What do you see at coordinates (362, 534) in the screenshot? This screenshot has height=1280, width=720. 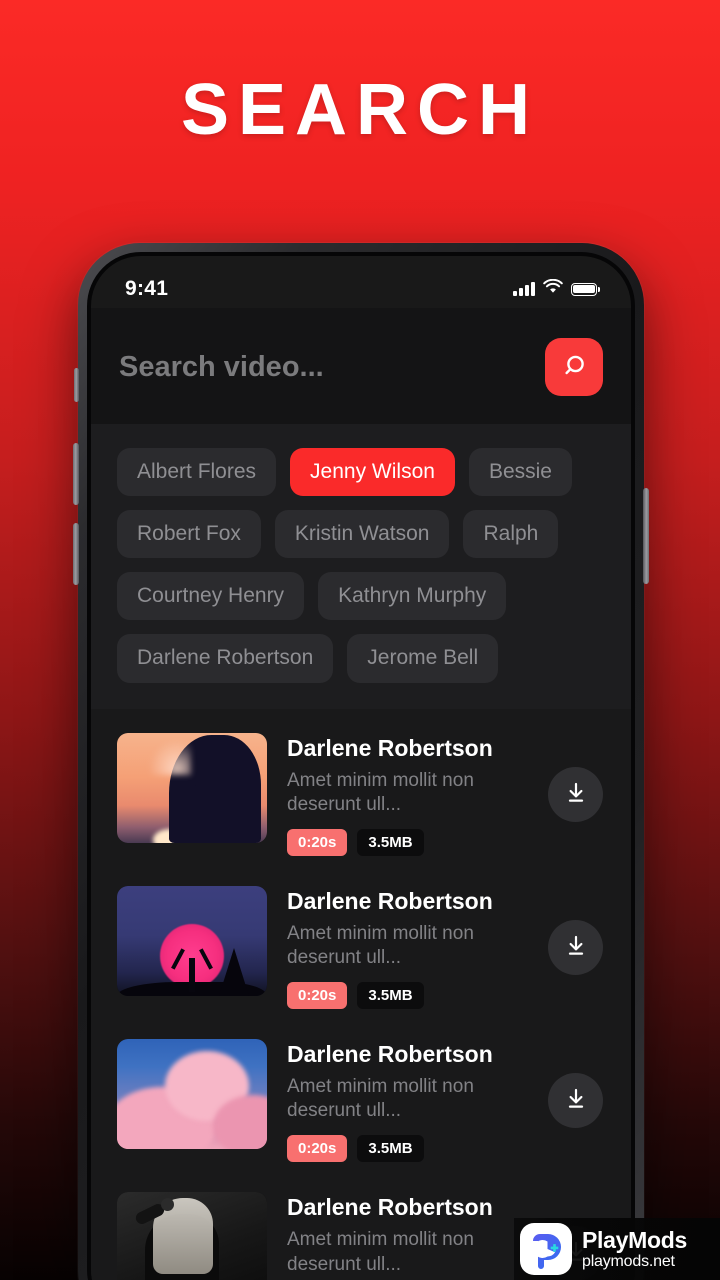 I see `chip-kristin-watson: Kristin Watson` at bounding box center [362, 534].